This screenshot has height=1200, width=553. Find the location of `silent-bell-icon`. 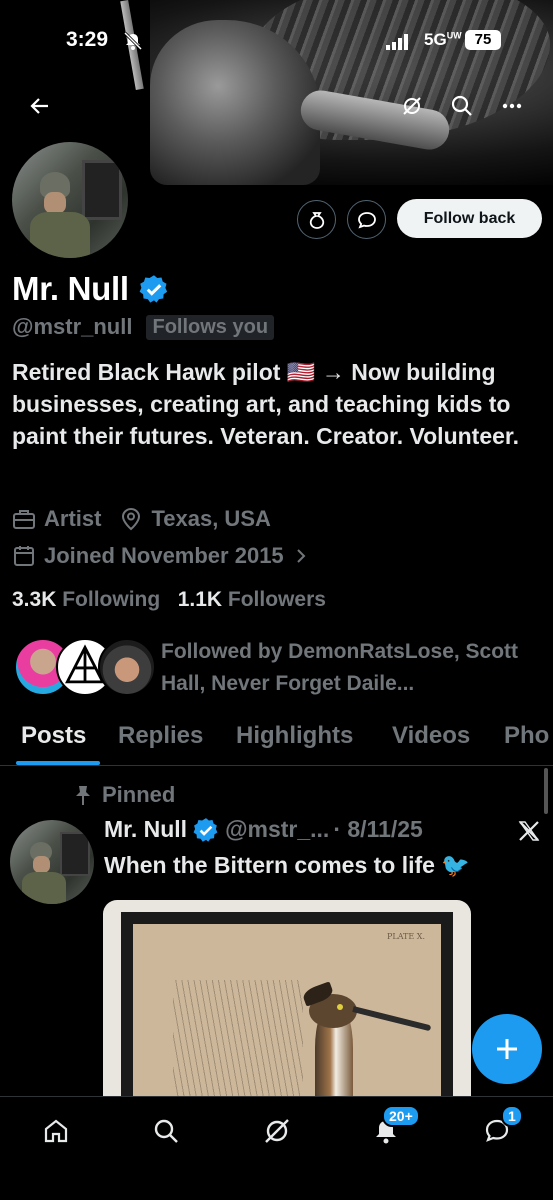

silent-bell-icon is located at coordinates (133, 41).